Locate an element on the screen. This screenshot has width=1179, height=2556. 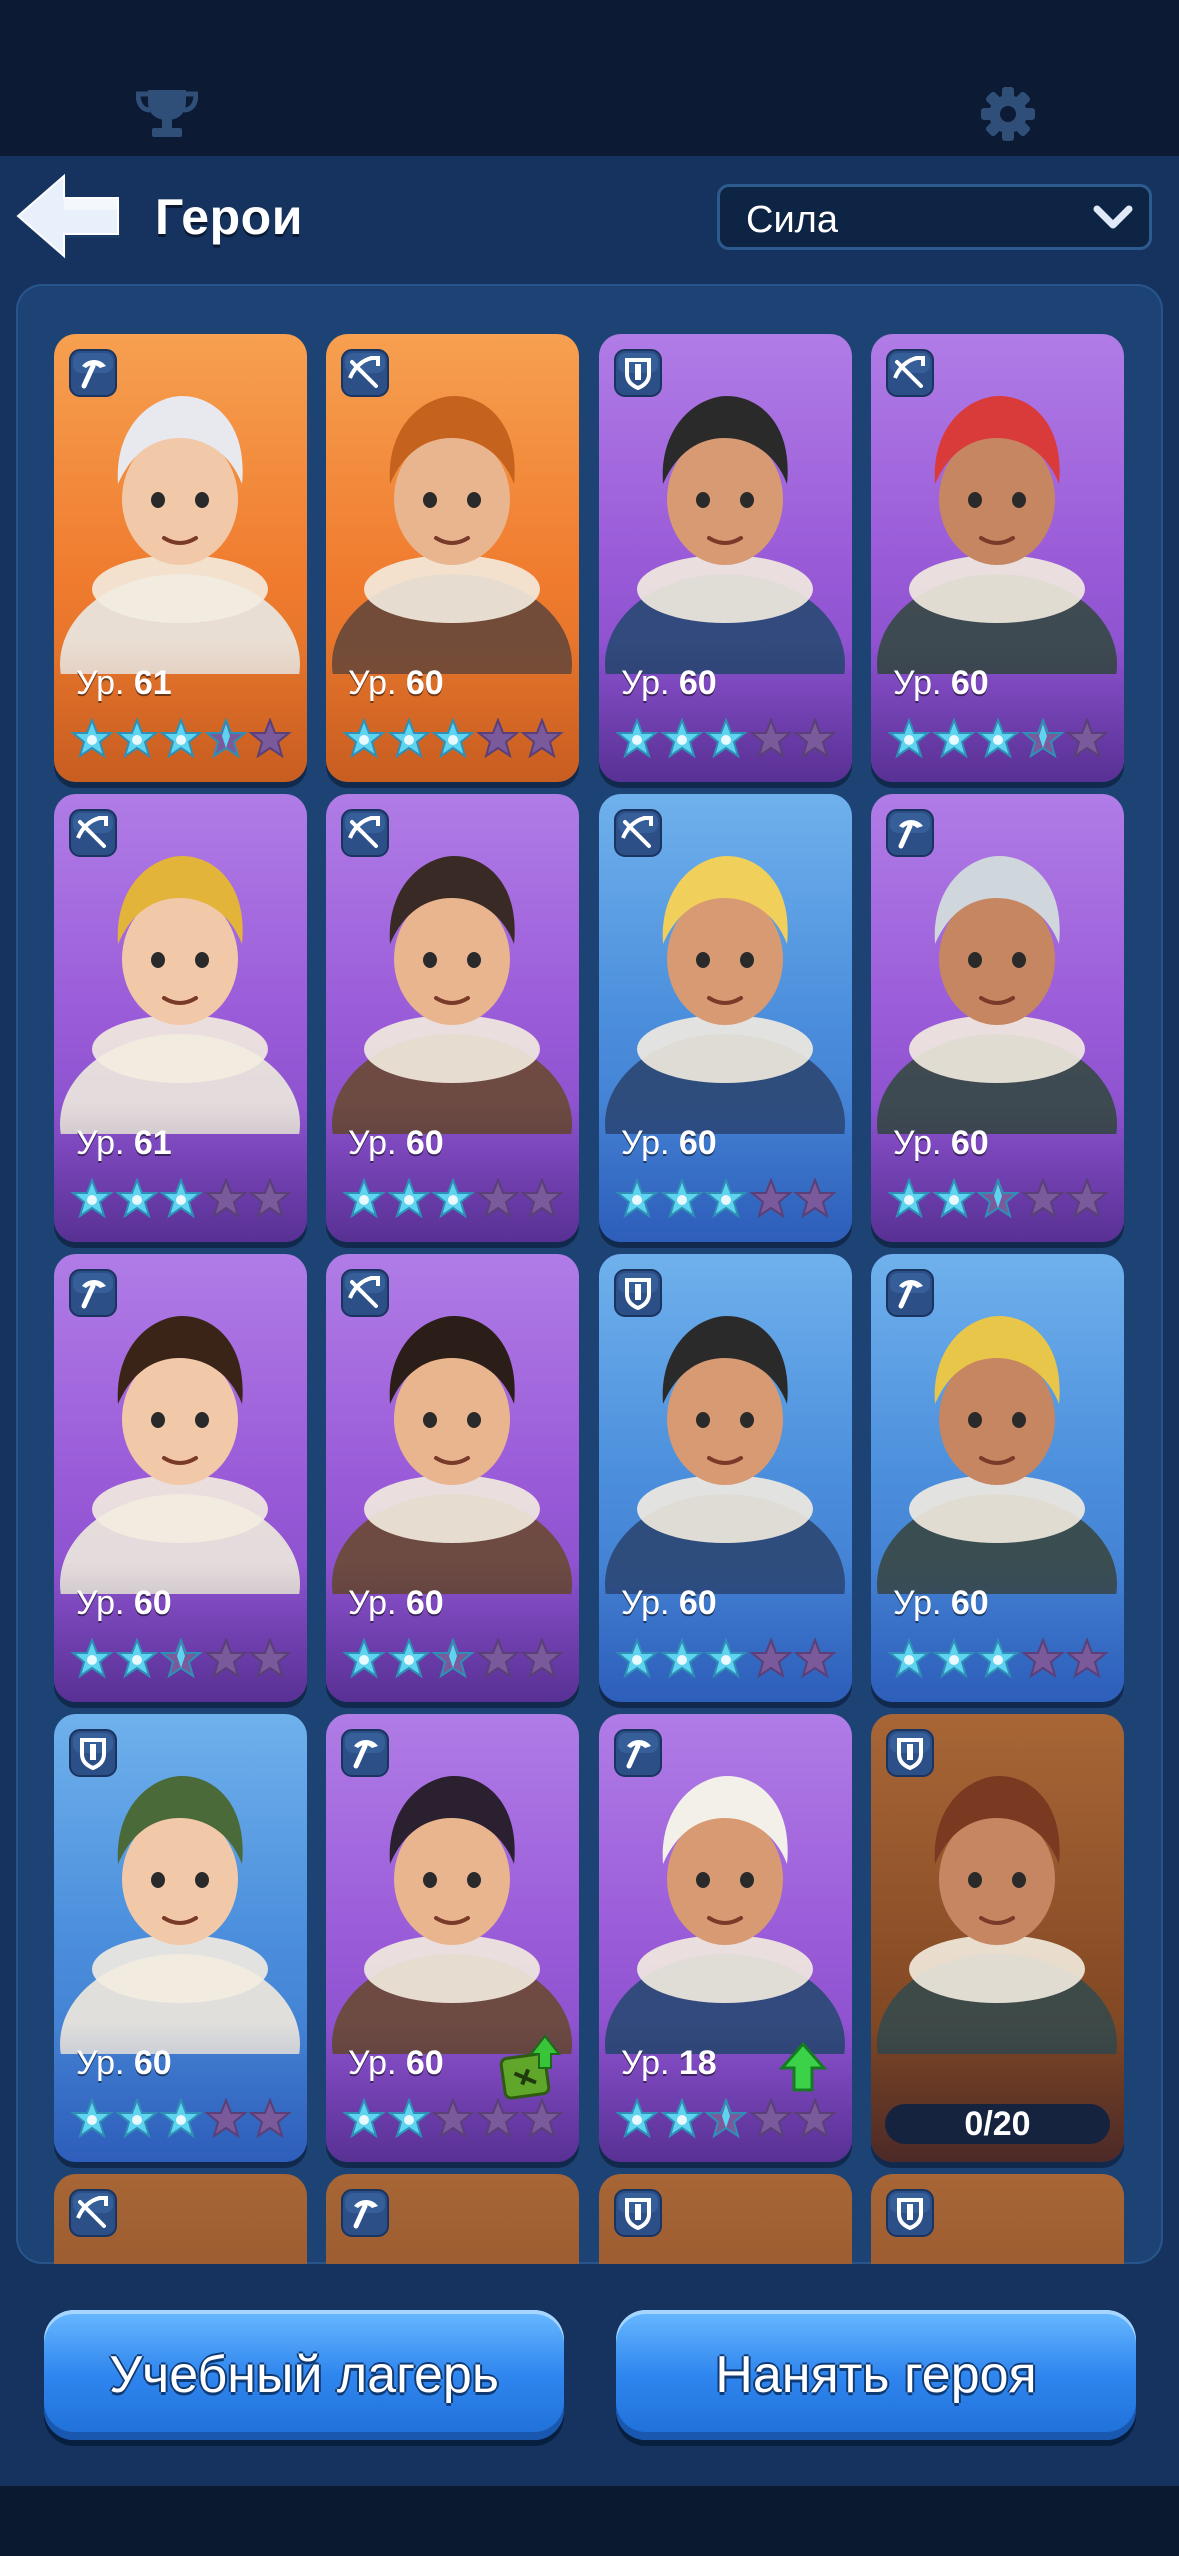
sort-dropdown-value: Сила is located at coordinates (792, 220).